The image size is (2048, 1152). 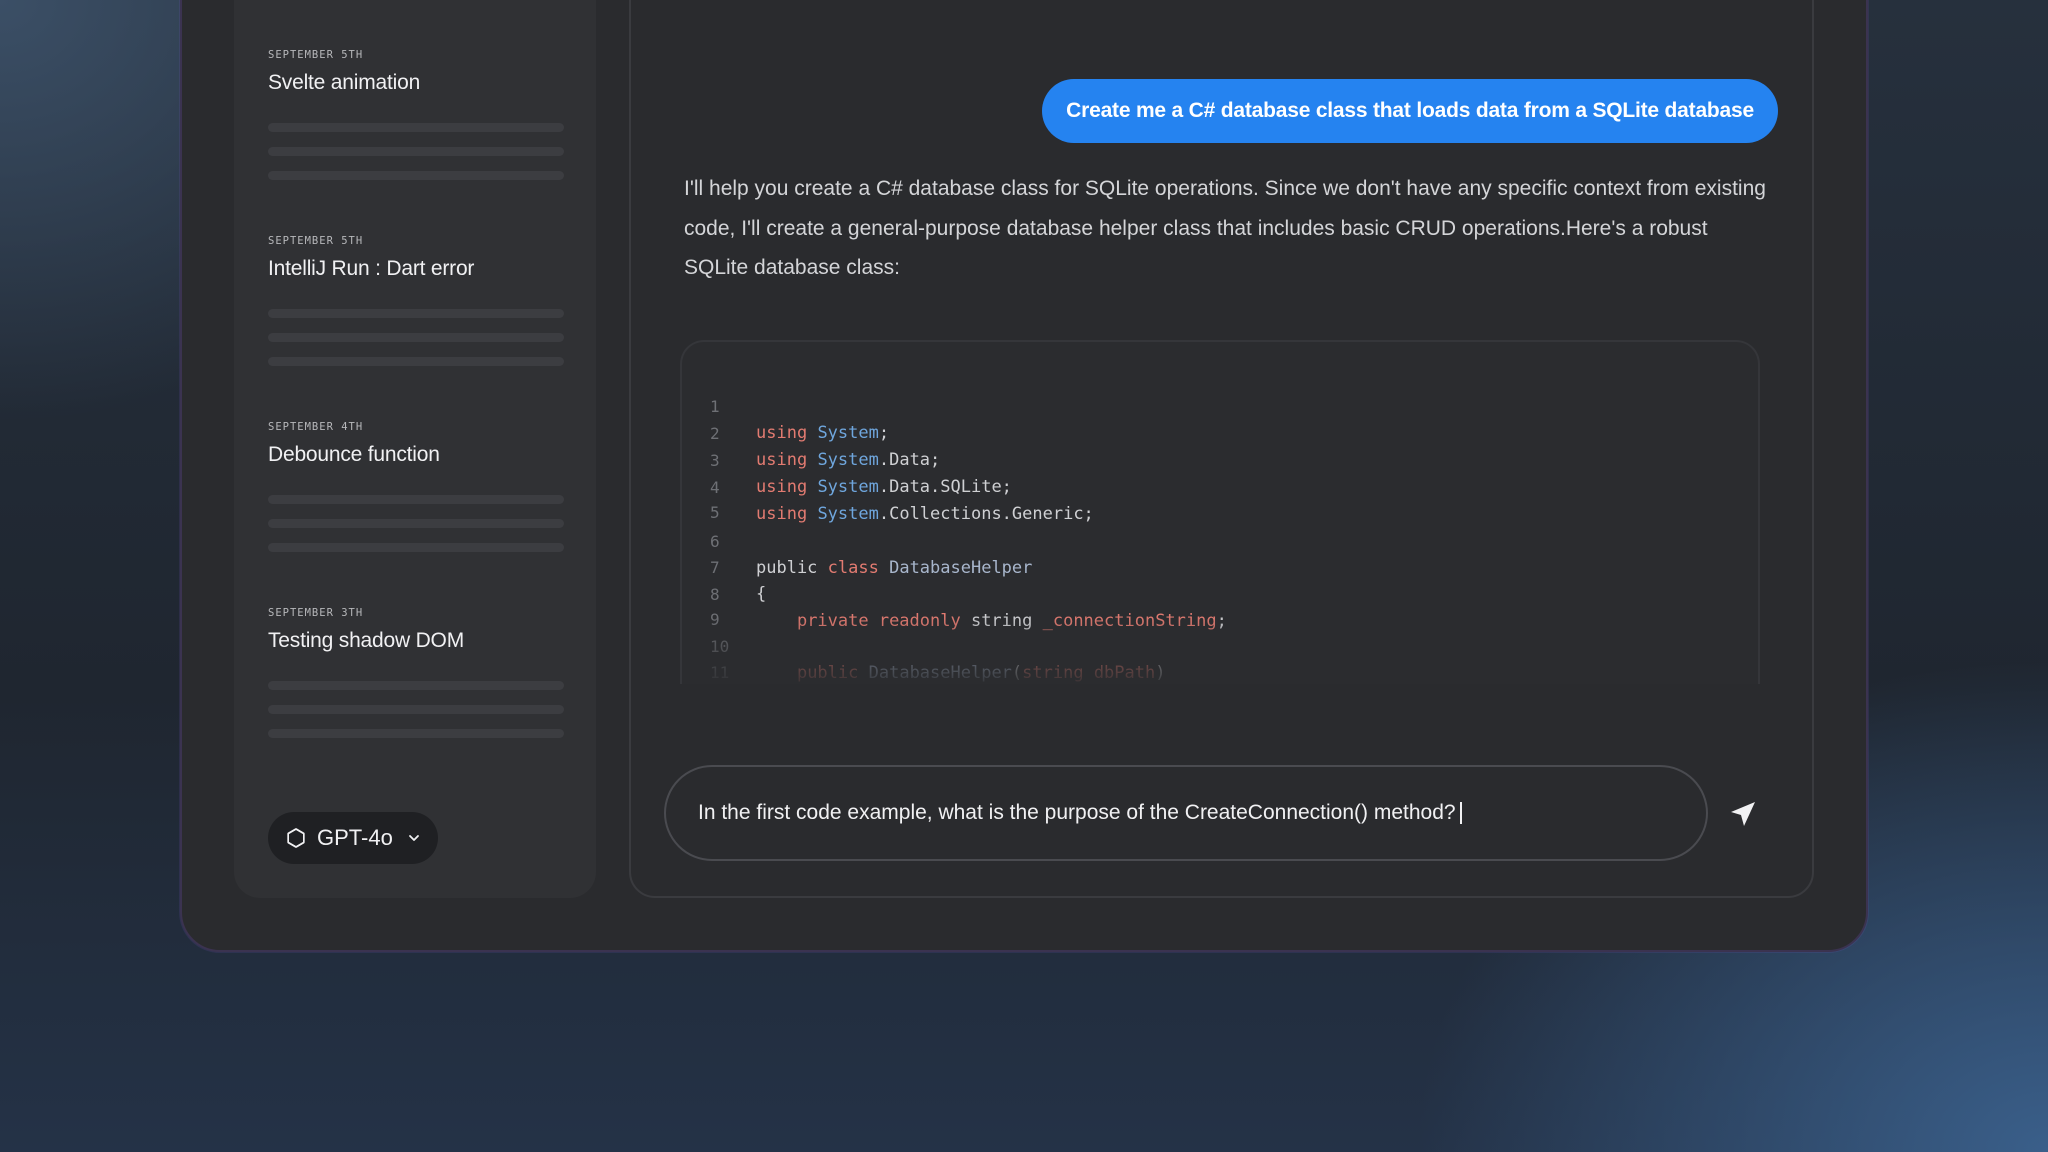 What do you see at coordinates (413, 838) in the screenshot?
I see `chevron-down-icon` at bounding box center [413, 838].